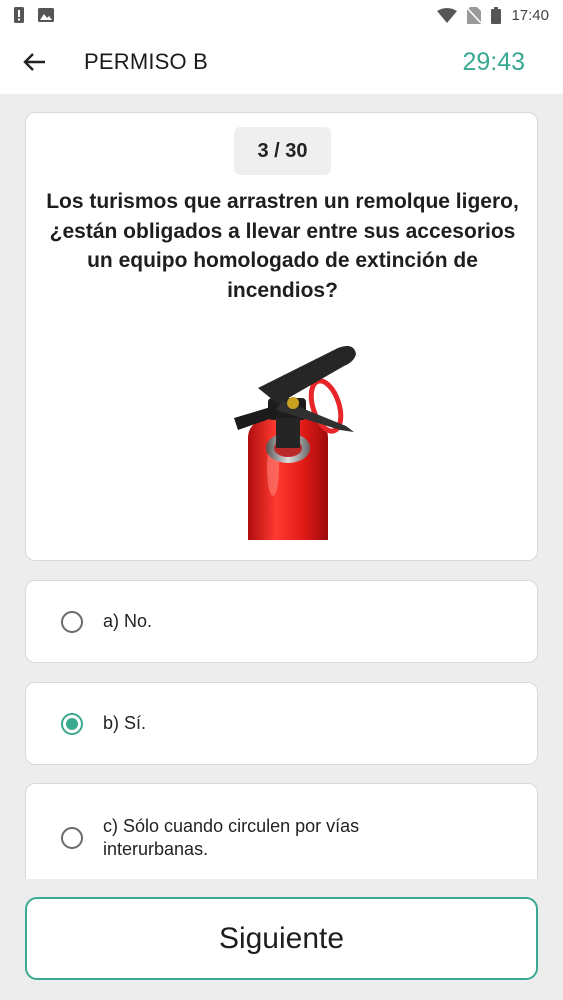 The image size is (563, 1000). What do you see at coordinates (72, 838) in the screenshot?
I see `radio-button-c` at bounding box center [72, 838].